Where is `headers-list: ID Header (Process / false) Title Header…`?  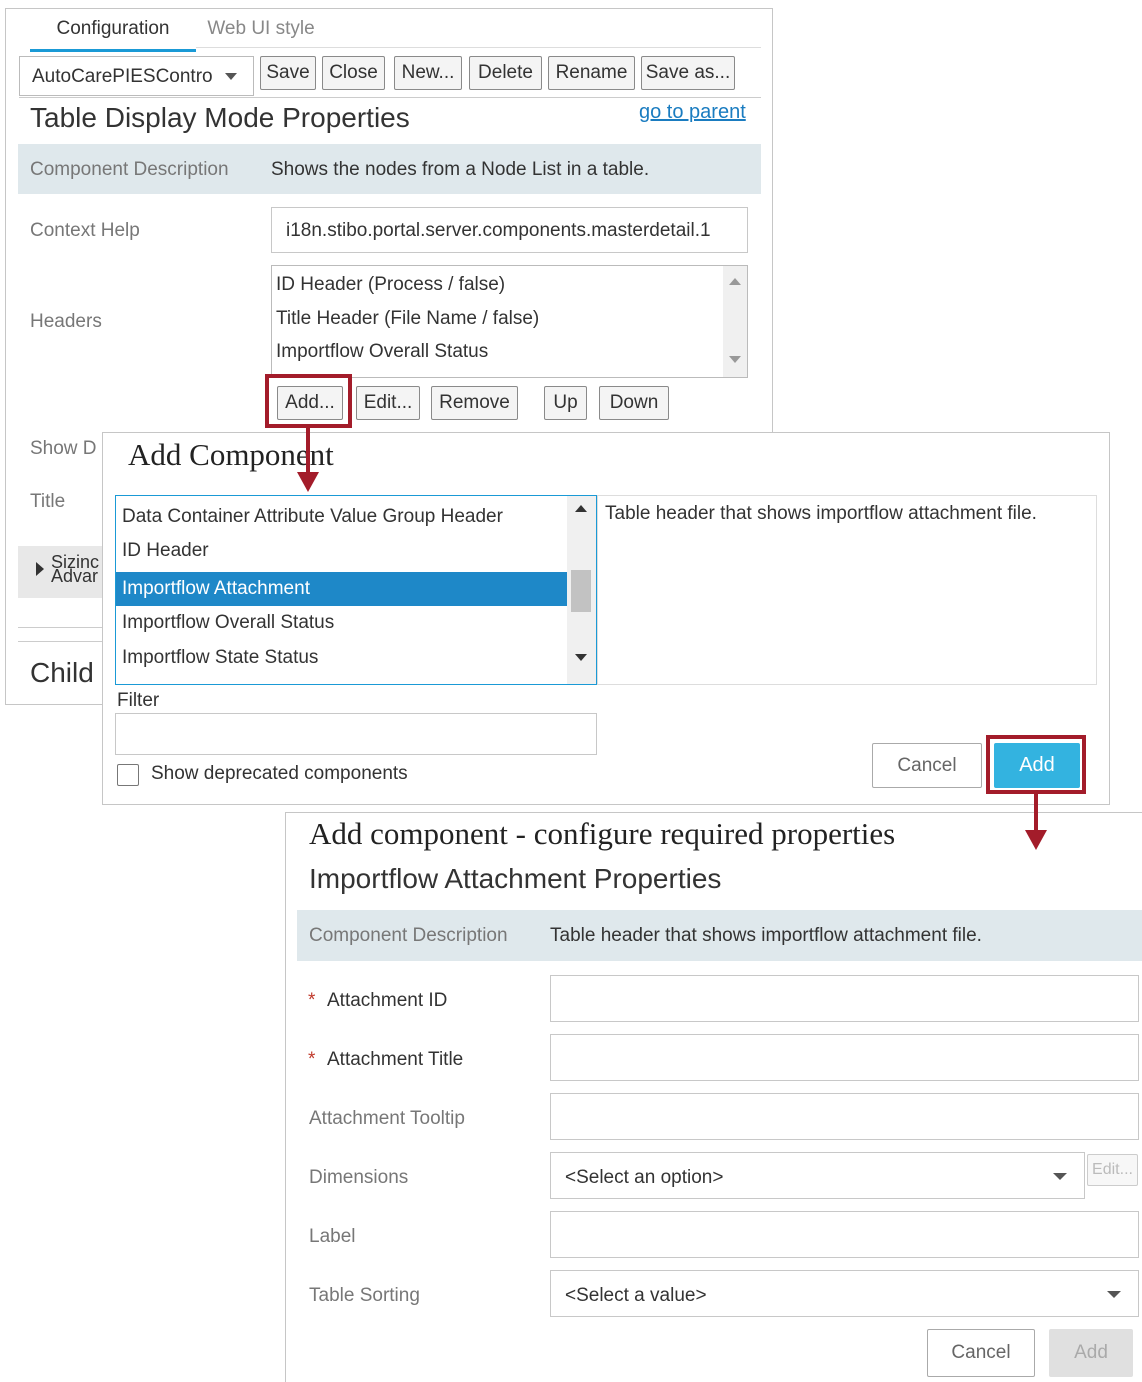
headers-list: ID Header (Process / false) Title Header… is located at coordinates (509, 321).